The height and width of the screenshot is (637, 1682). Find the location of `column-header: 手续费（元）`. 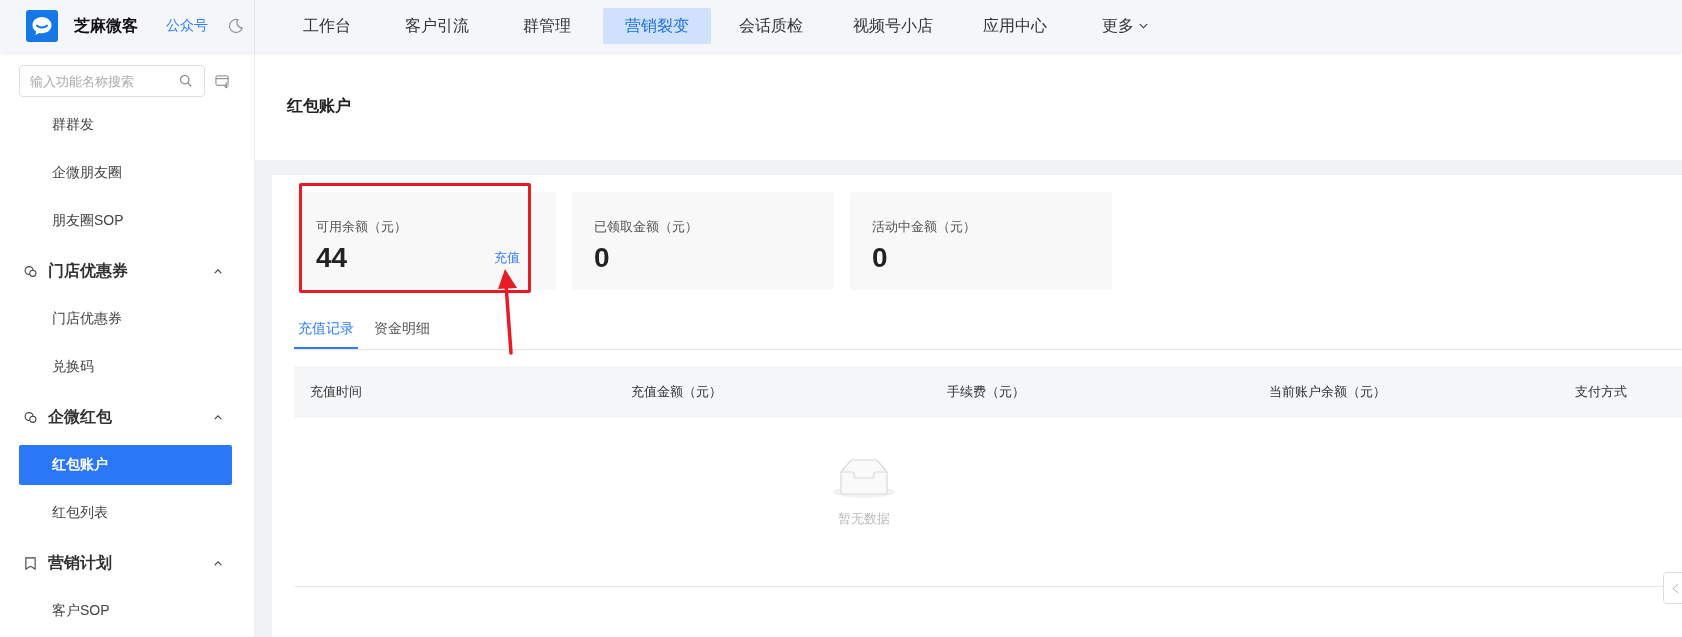

column-header: 手续费（元） is located at coordinates (986, 392).